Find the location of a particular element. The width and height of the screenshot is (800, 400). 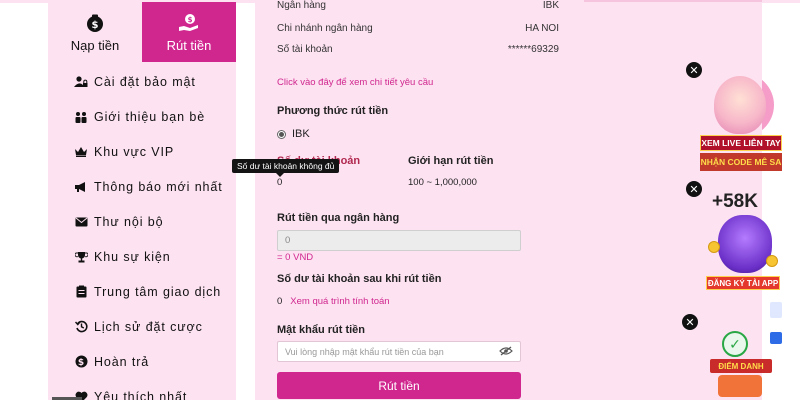

calculation-link: Xem quá trình tính toán is located at coordinates (339, 301).